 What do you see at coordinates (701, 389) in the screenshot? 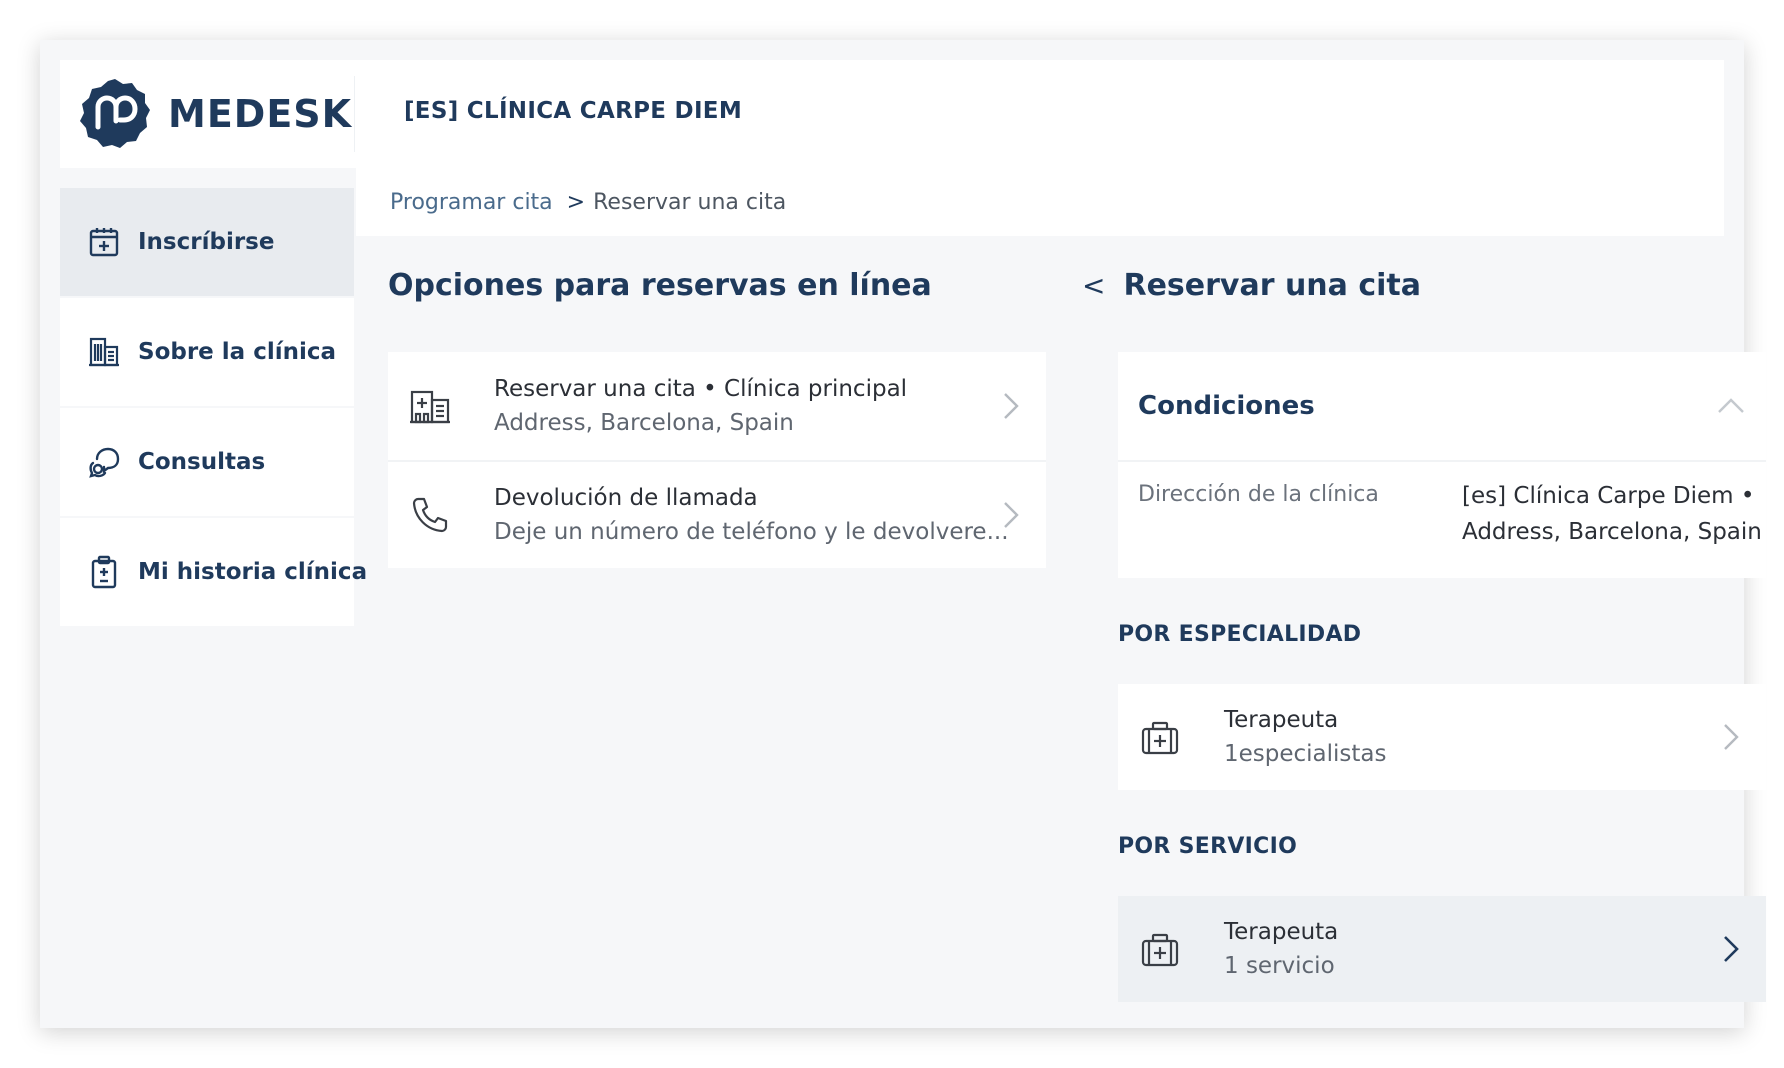
I see `option-title: Reservar una cita • Clínica principal` at bounding box center [701, 389].